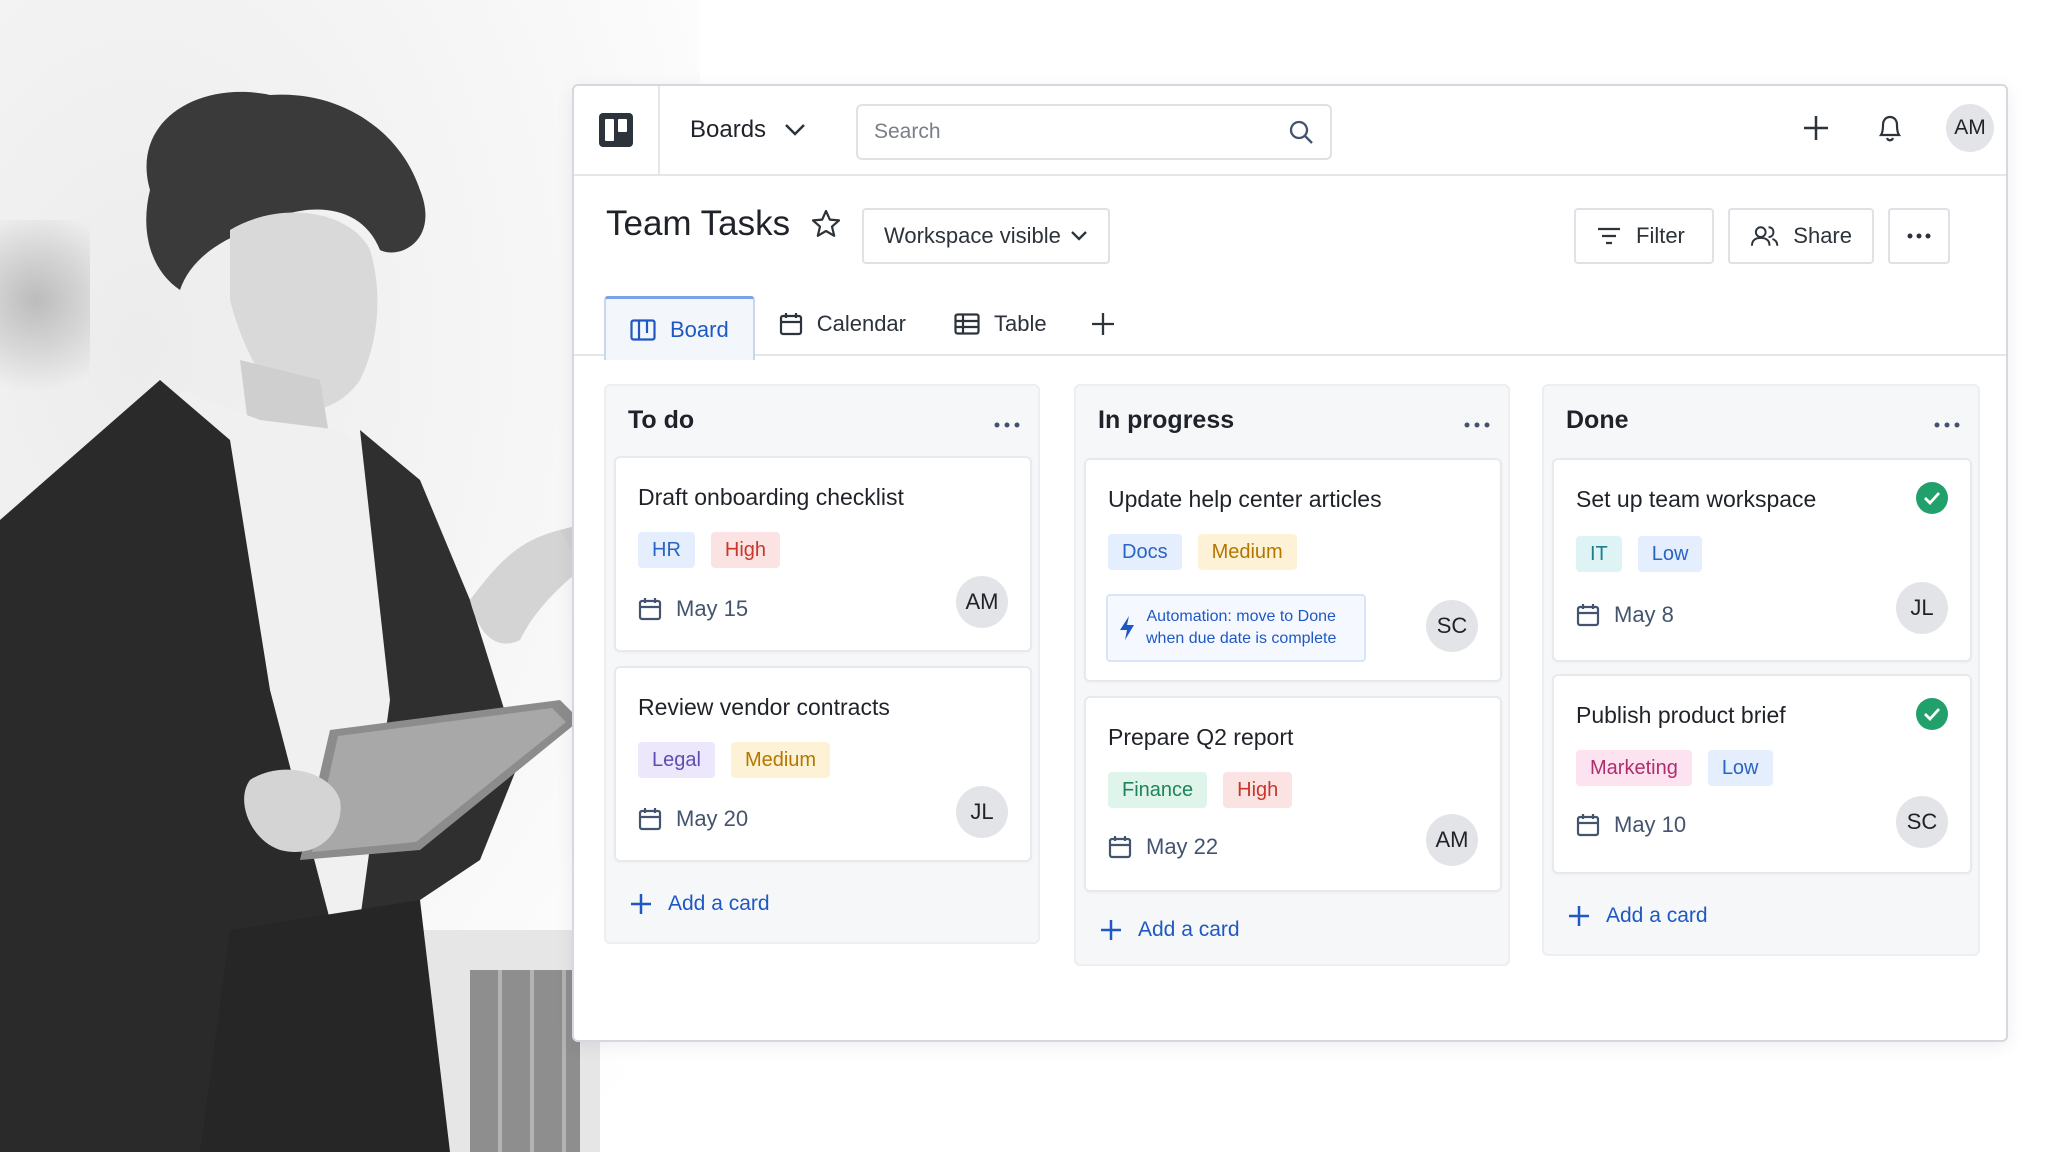 The width and height of the screenshot is (2048, 1152). Describe the element at coordinates (1145, 552) in the screenshot. I see `tag: Docs` at that location.